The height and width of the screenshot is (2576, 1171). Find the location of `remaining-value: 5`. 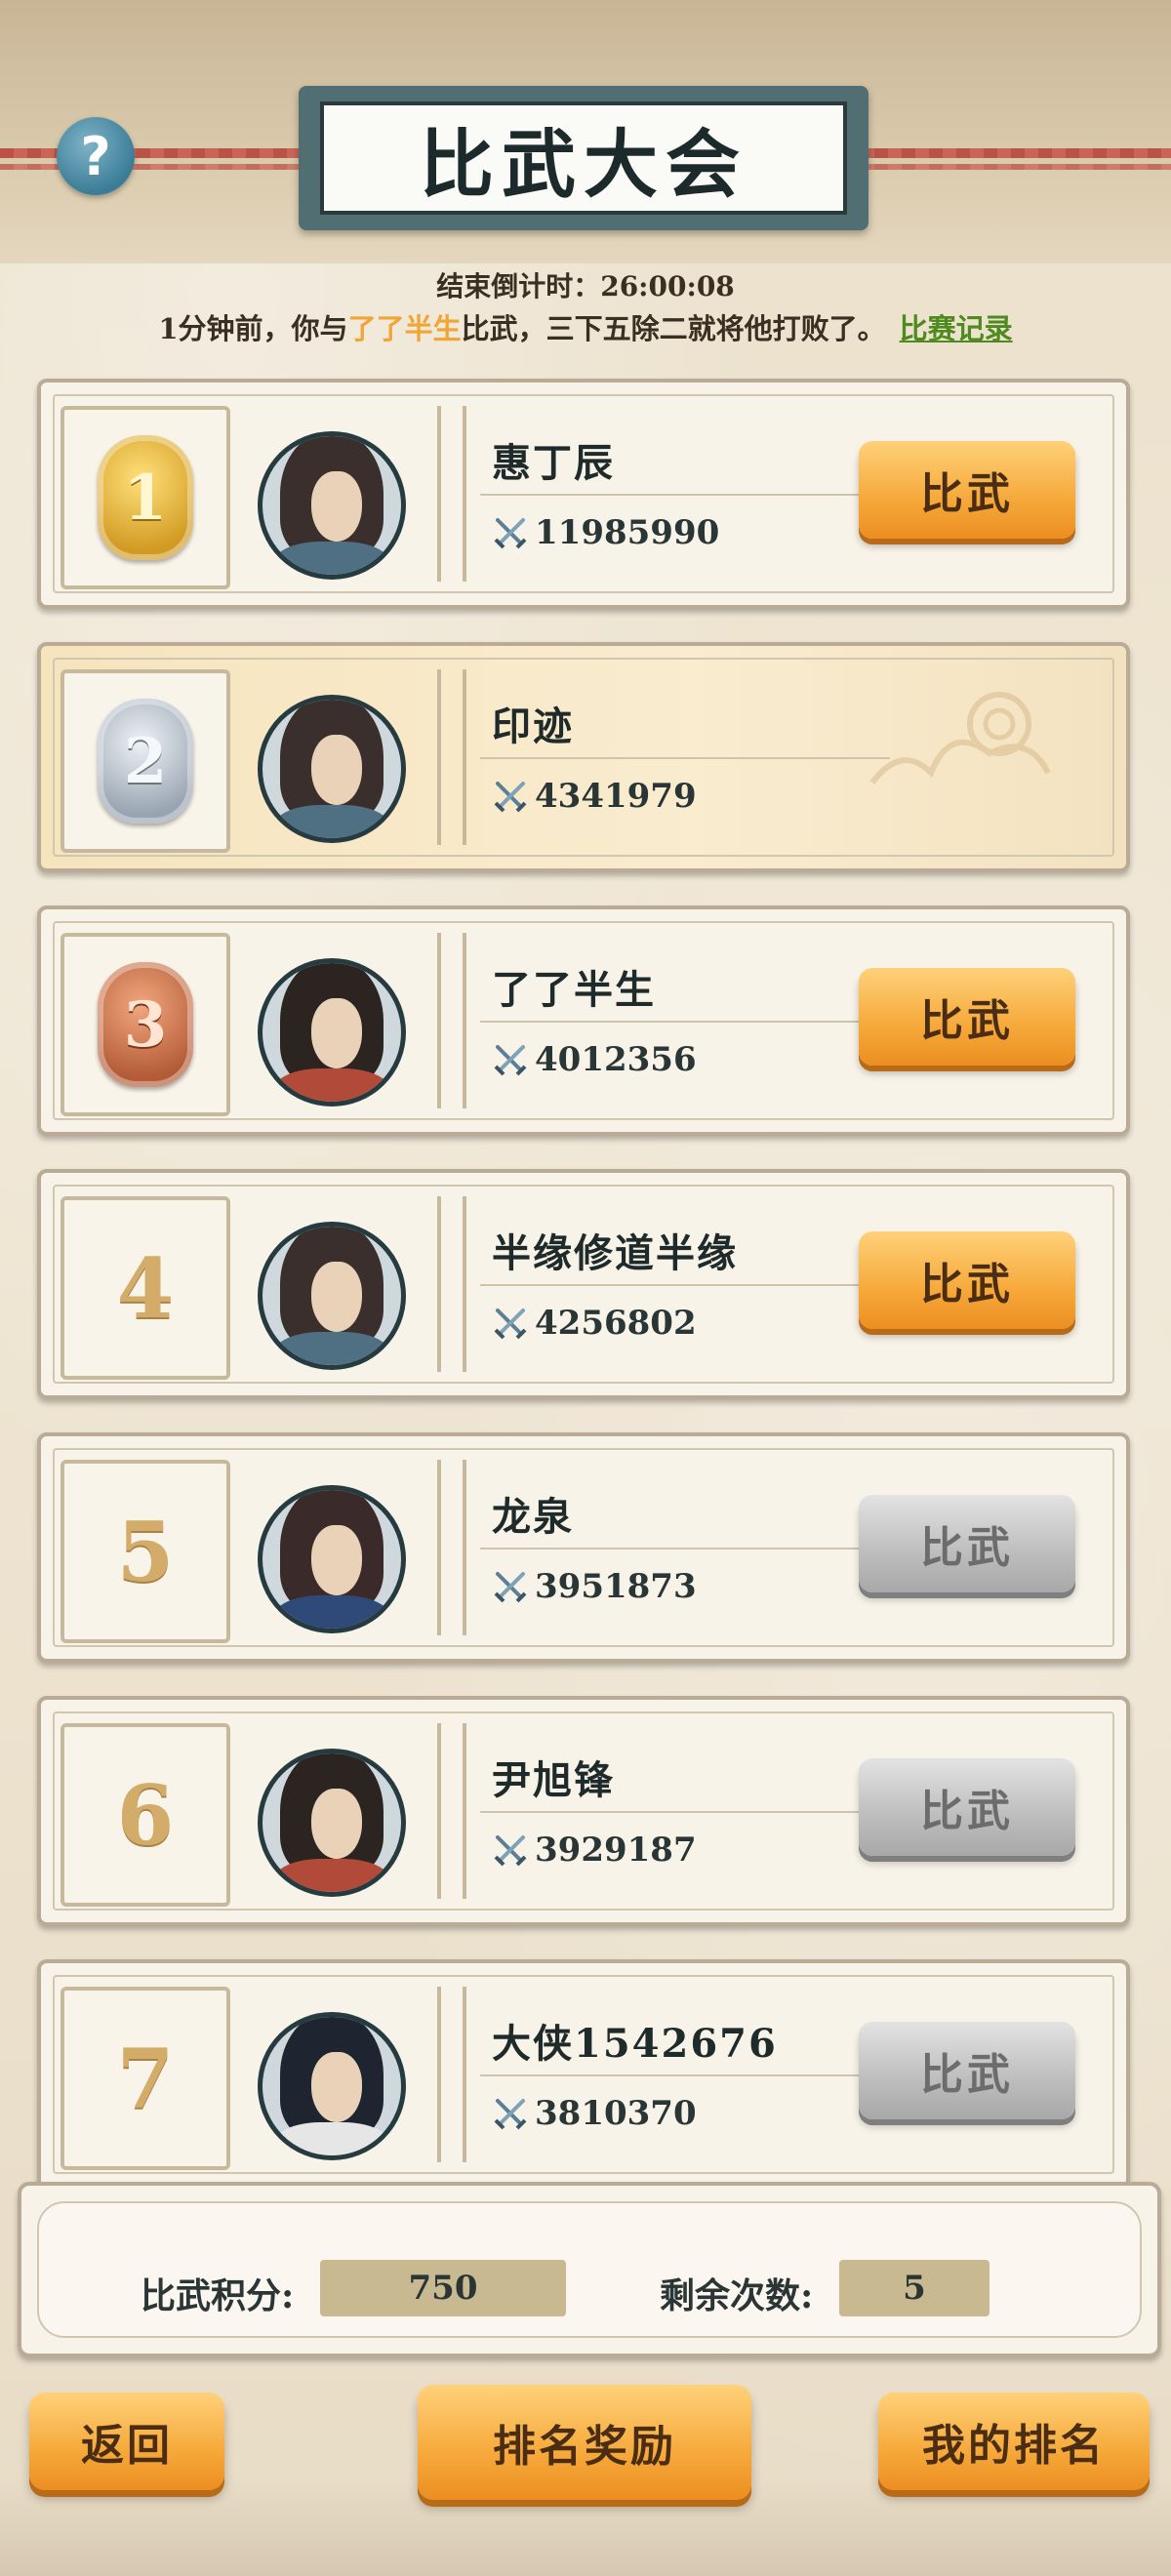

remaining-value: 5 is located at coordinates (914, 2288).